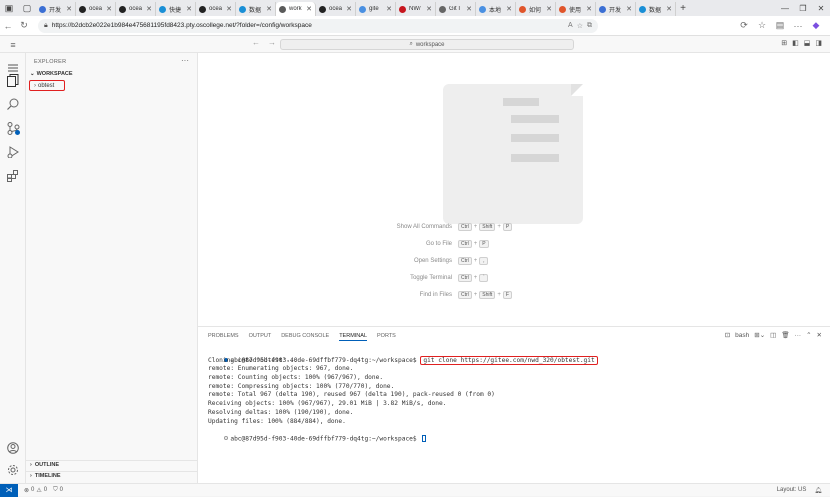 The image size is (830, 497). What do you see at coordinates (13, 104) in the screenshot?
I see `search-icon` at bounding box center [13, 104].